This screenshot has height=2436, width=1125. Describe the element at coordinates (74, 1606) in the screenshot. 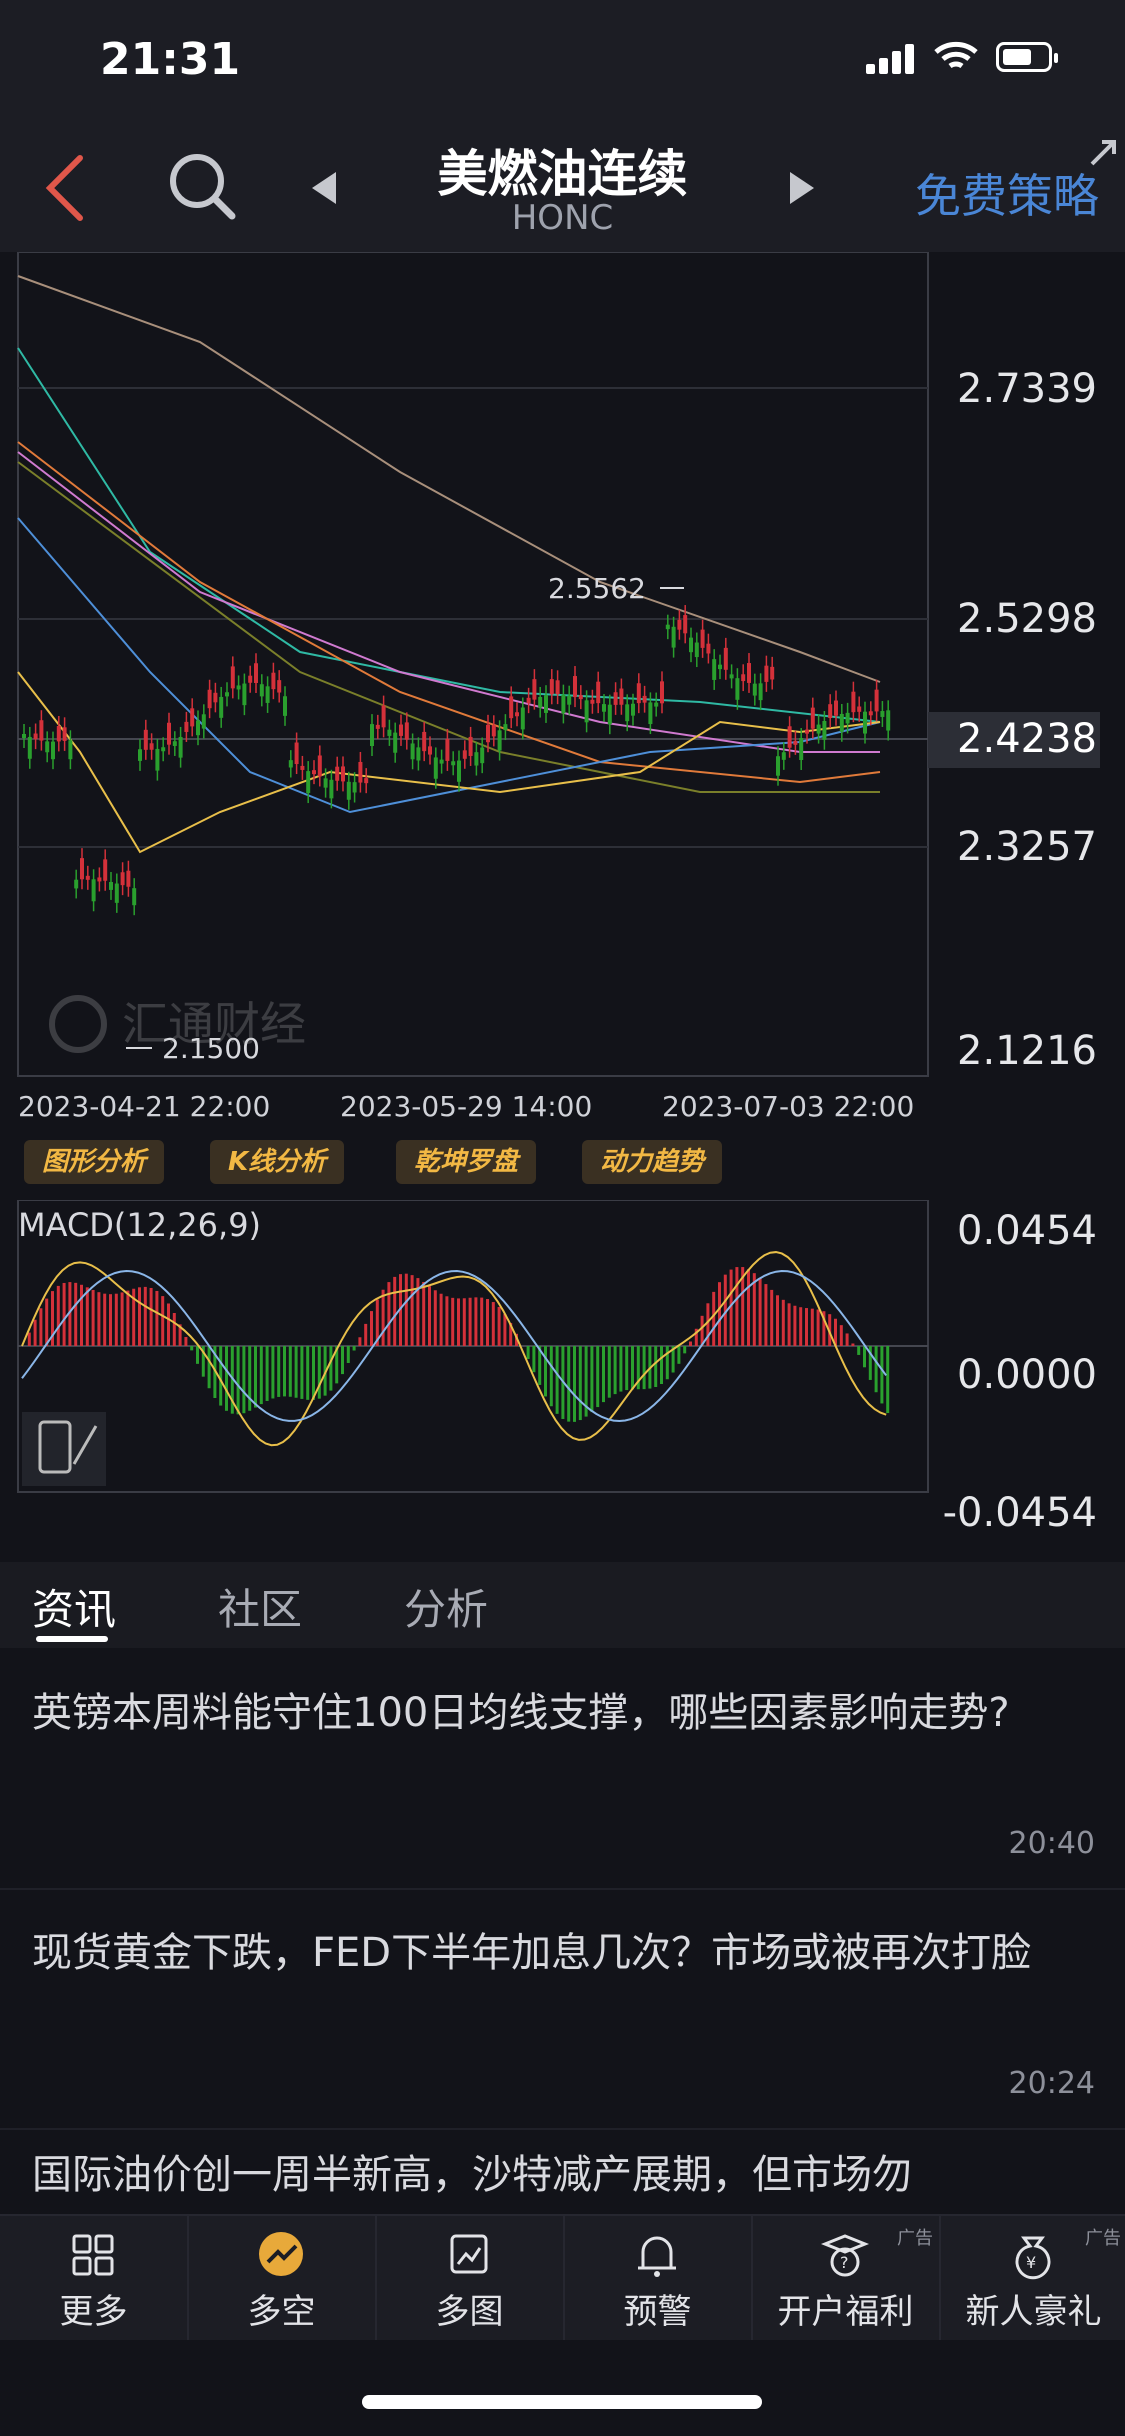

I see `tab-news: 资讯` at that location.